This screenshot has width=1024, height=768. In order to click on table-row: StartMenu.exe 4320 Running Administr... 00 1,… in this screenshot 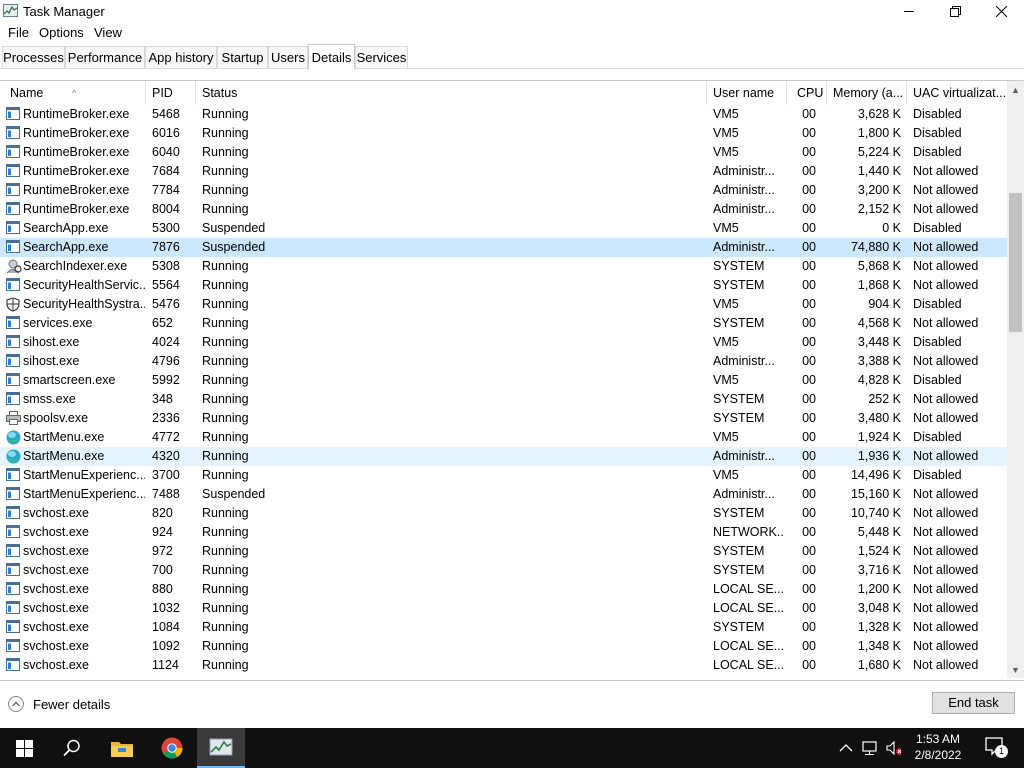, I will do `click(504, 456)`.